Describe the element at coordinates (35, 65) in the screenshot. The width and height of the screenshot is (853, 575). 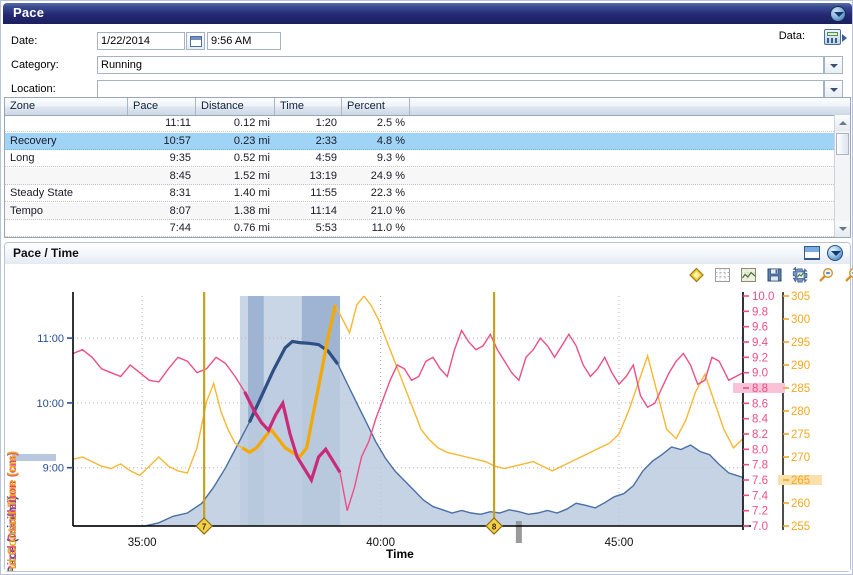
I see `category-label: Category:` at that location.